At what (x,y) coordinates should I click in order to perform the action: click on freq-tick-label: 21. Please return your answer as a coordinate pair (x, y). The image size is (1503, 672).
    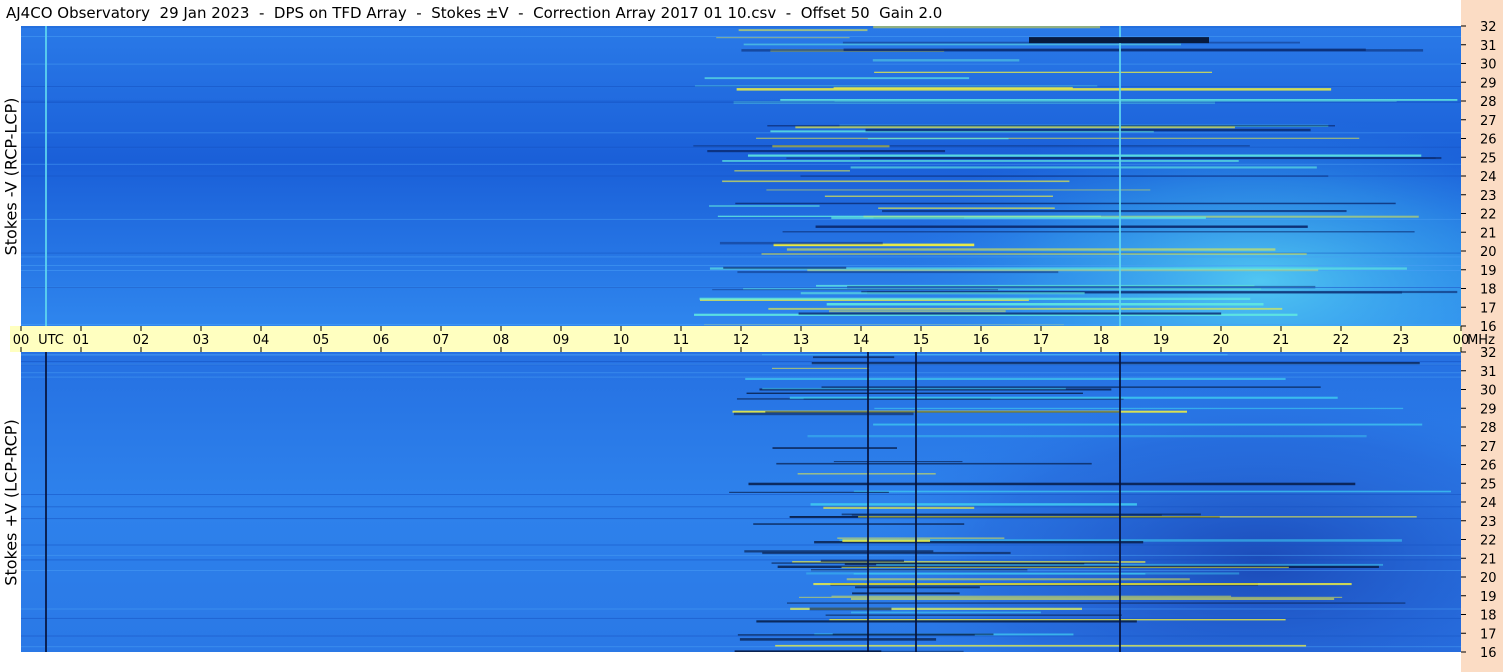
    Looking at the image, I should click on (1488, 559).